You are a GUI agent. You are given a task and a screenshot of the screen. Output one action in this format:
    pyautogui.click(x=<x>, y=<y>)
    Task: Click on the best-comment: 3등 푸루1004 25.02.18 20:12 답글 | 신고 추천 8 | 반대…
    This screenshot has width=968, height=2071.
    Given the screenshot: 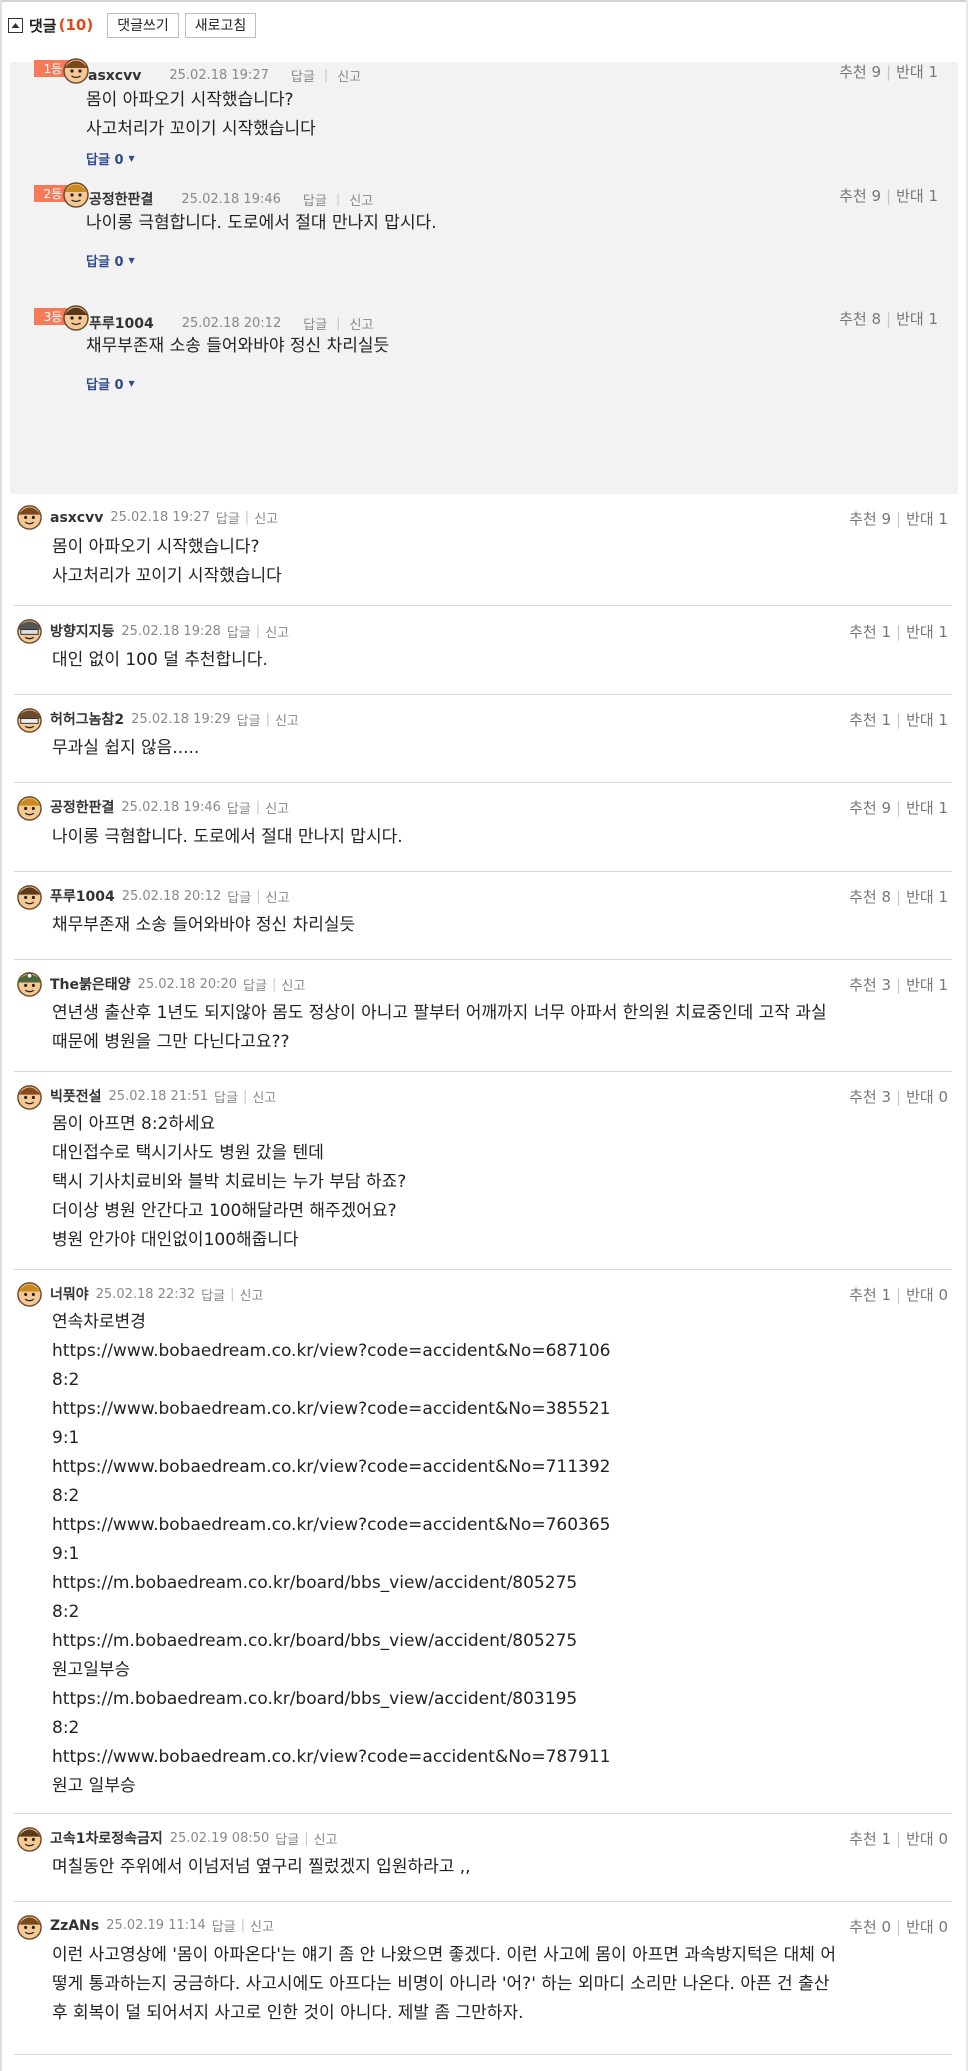 What is the action you would take?
    pyautogui.click(x=484, y=384)
    